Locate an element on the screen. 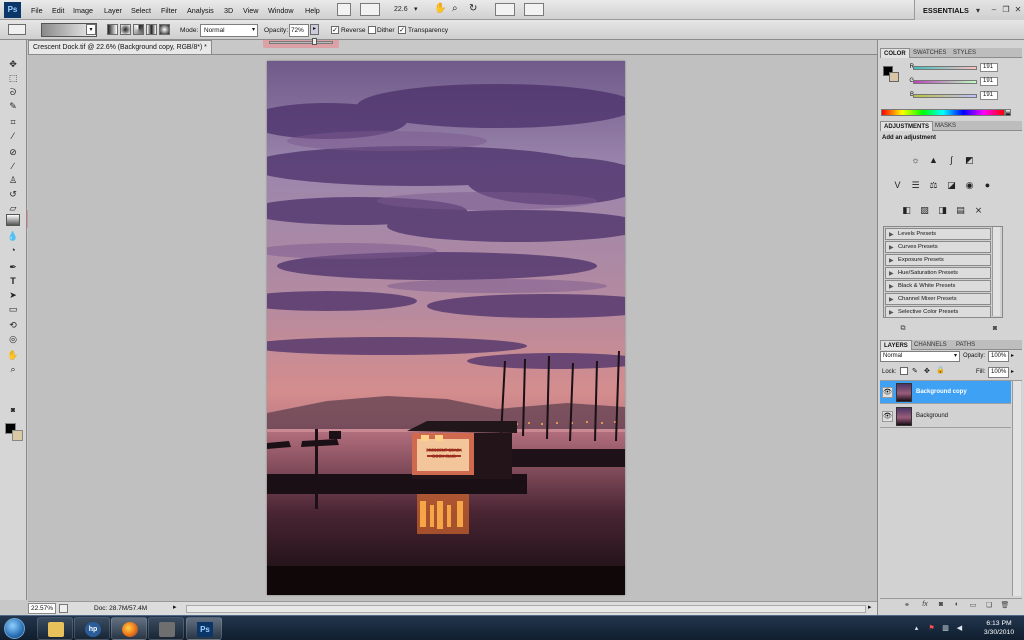  horizontal-scrollbar is located at coordinates (526, 609).